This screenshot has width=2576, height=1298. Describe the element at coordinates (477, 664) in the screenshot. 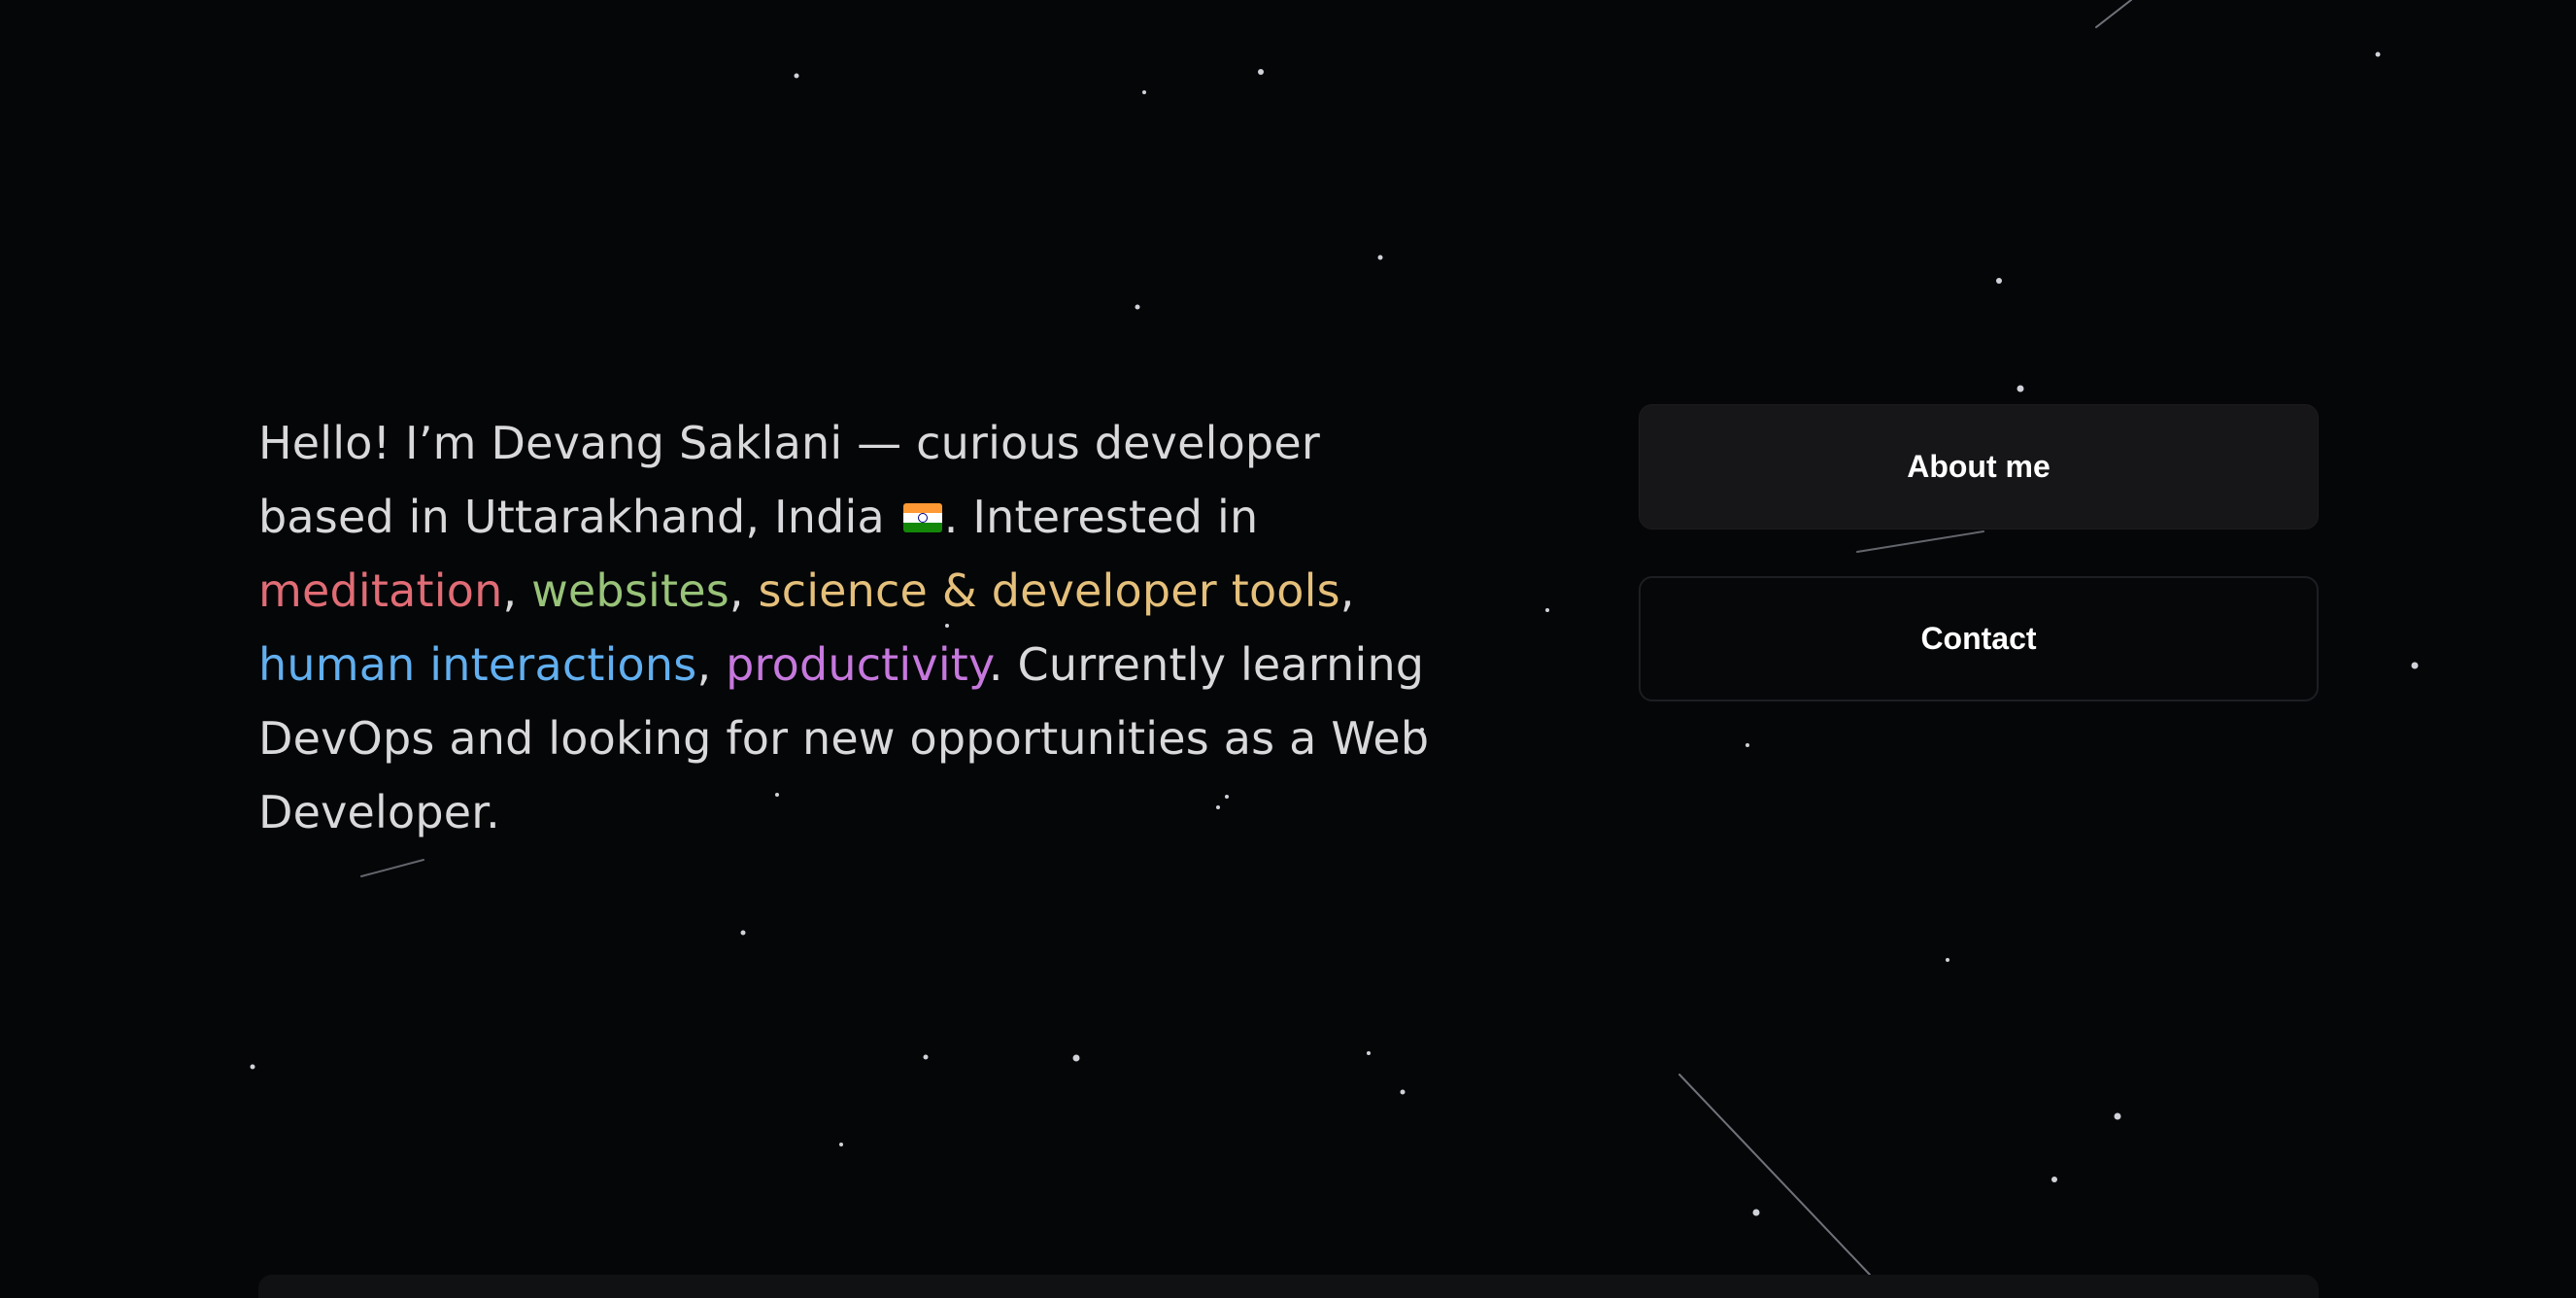

I see `topic-human-interactions-link: human interactions` at that location.